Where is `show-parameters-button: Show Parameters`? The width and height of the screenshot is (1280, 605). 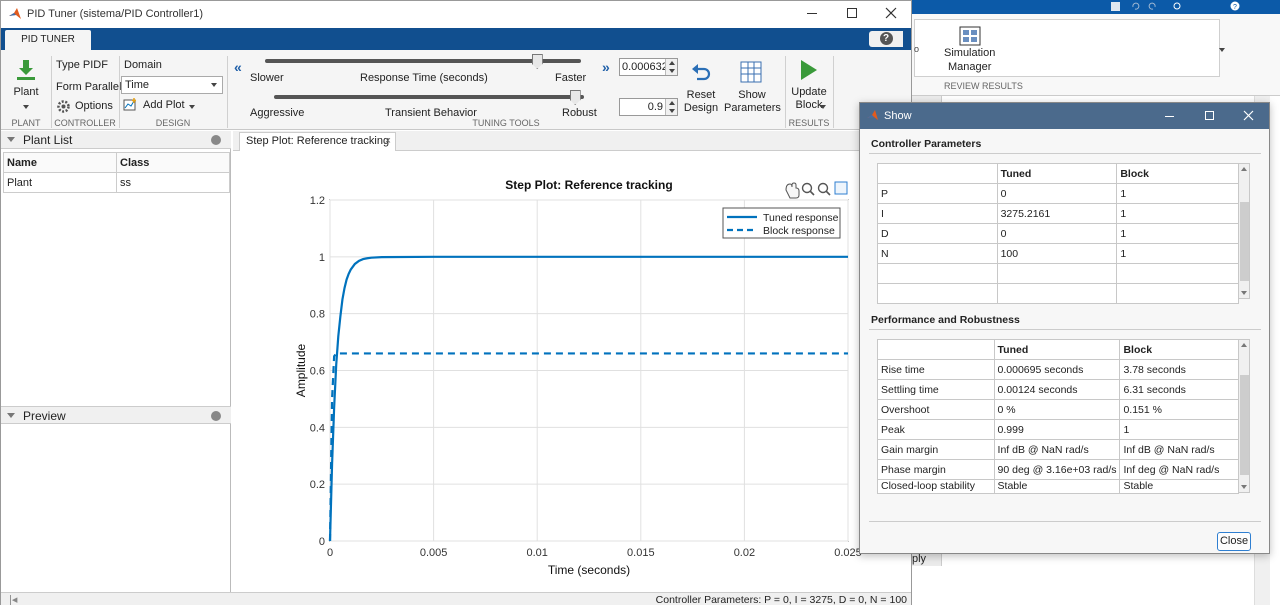
show-parameters-button: Show Parameters is located at coordinates (752, 102).